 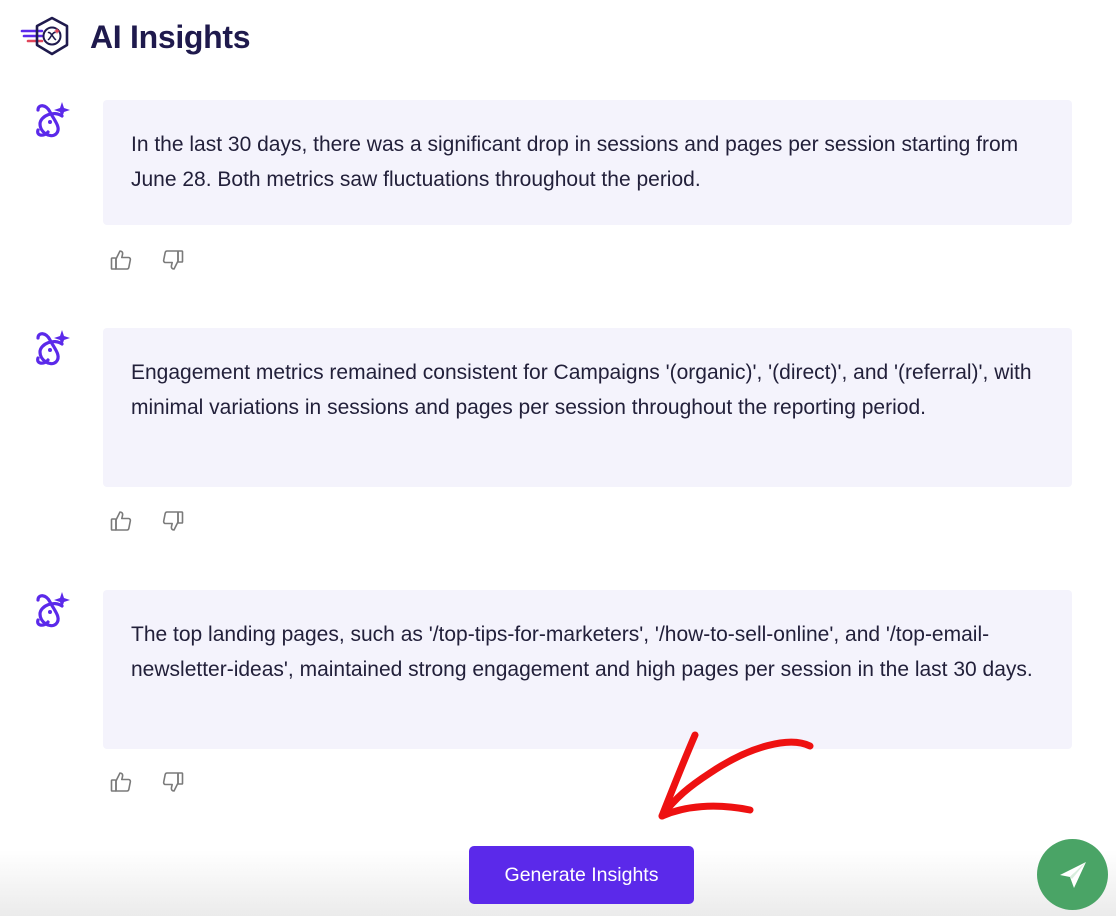 I want to click on generate-insights-button: Generate Insights, so click(x=581, y=875).